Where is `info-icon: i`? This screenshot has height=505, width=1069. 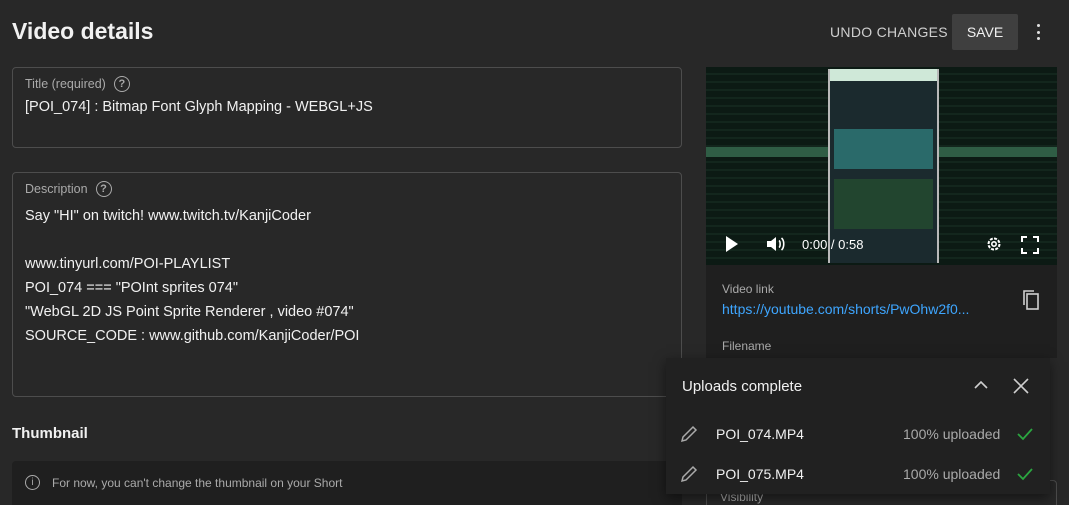 info-icon: i is located at coordinates (32, 482).